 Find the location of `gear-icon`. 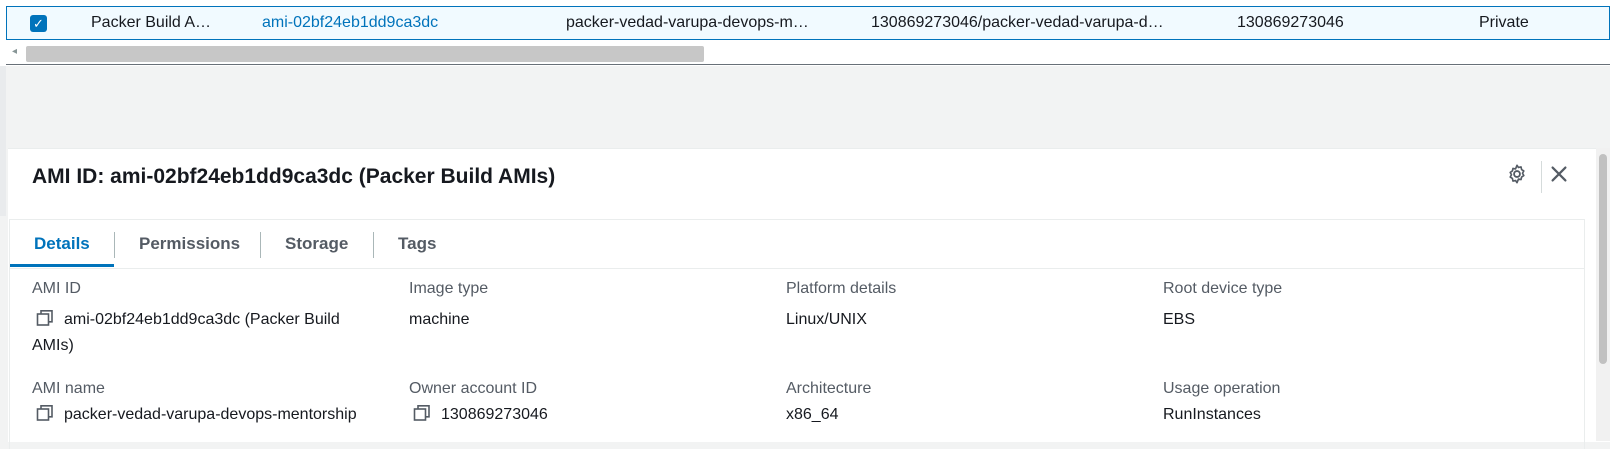

gear-icon is located at coordinates (1519, 176).